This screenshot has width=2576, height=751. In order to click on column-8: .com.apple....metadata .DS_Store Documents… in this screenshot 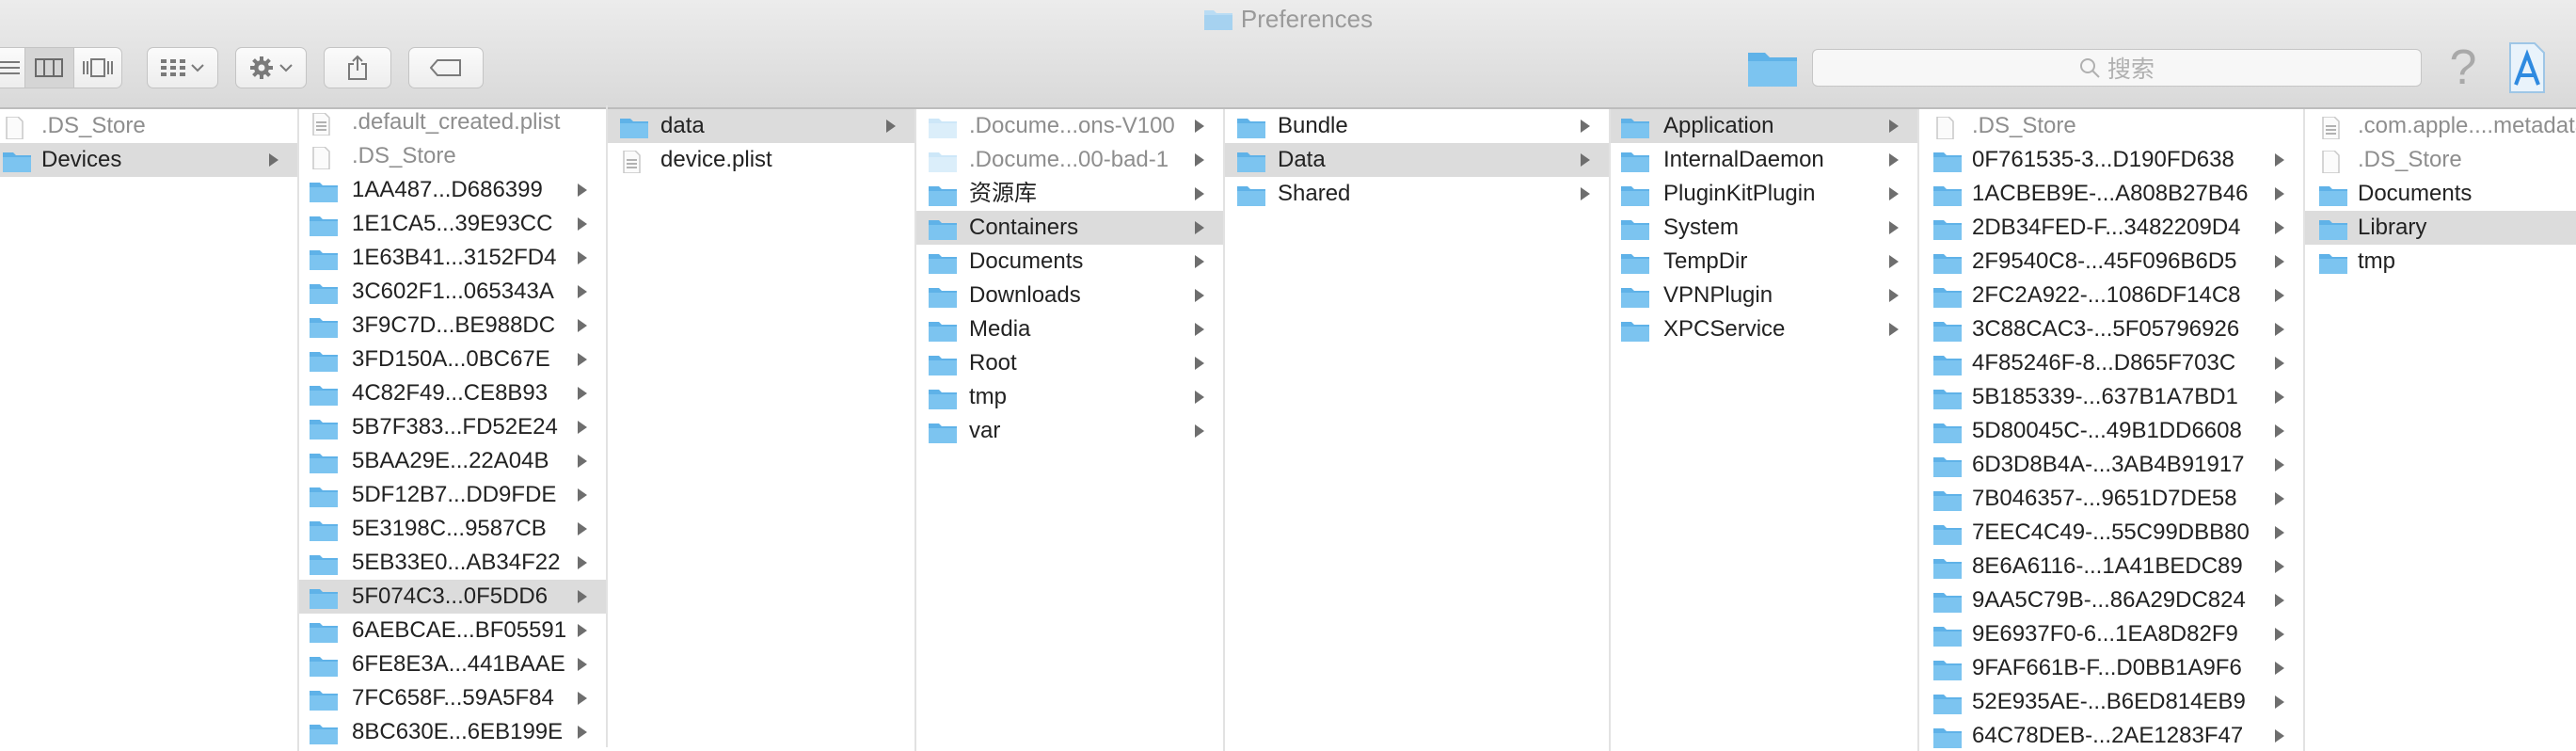, I will do `click(2440, 430)`.